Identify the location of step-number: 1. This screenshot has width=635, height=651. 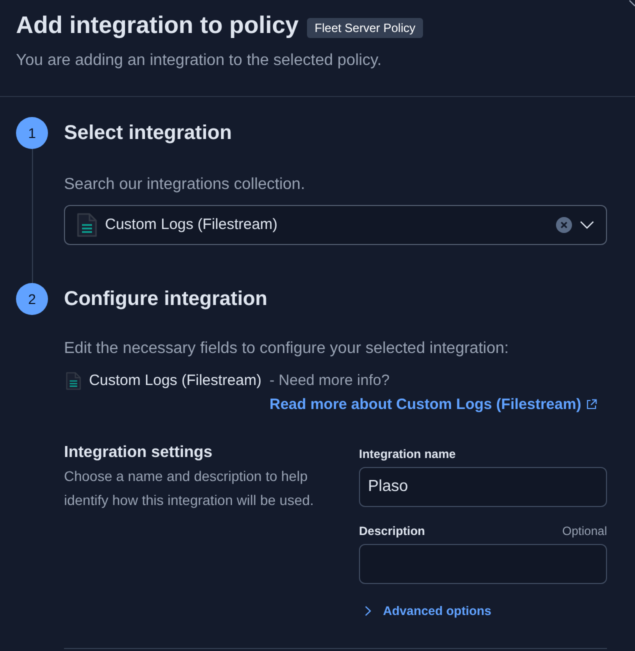
(32, 133).